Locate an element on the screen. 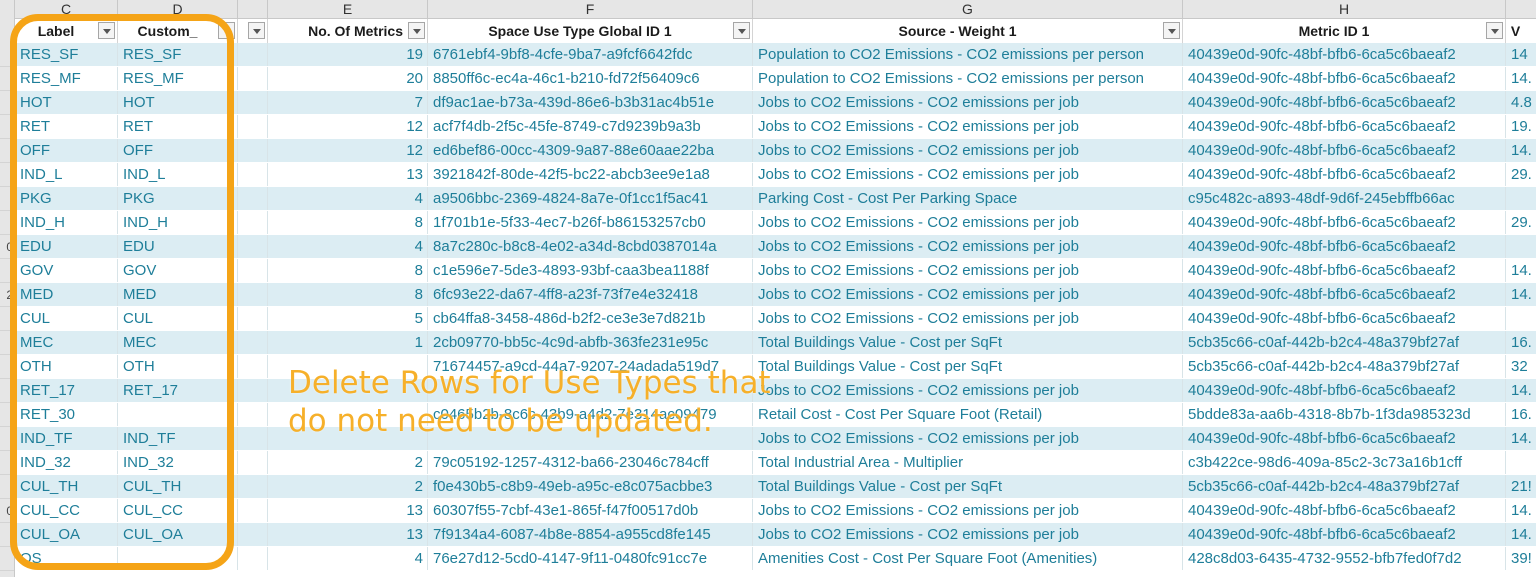 This screenshot has width=1536, height=577. cell-custom: IND_32 is located at coordinates (178, 462).